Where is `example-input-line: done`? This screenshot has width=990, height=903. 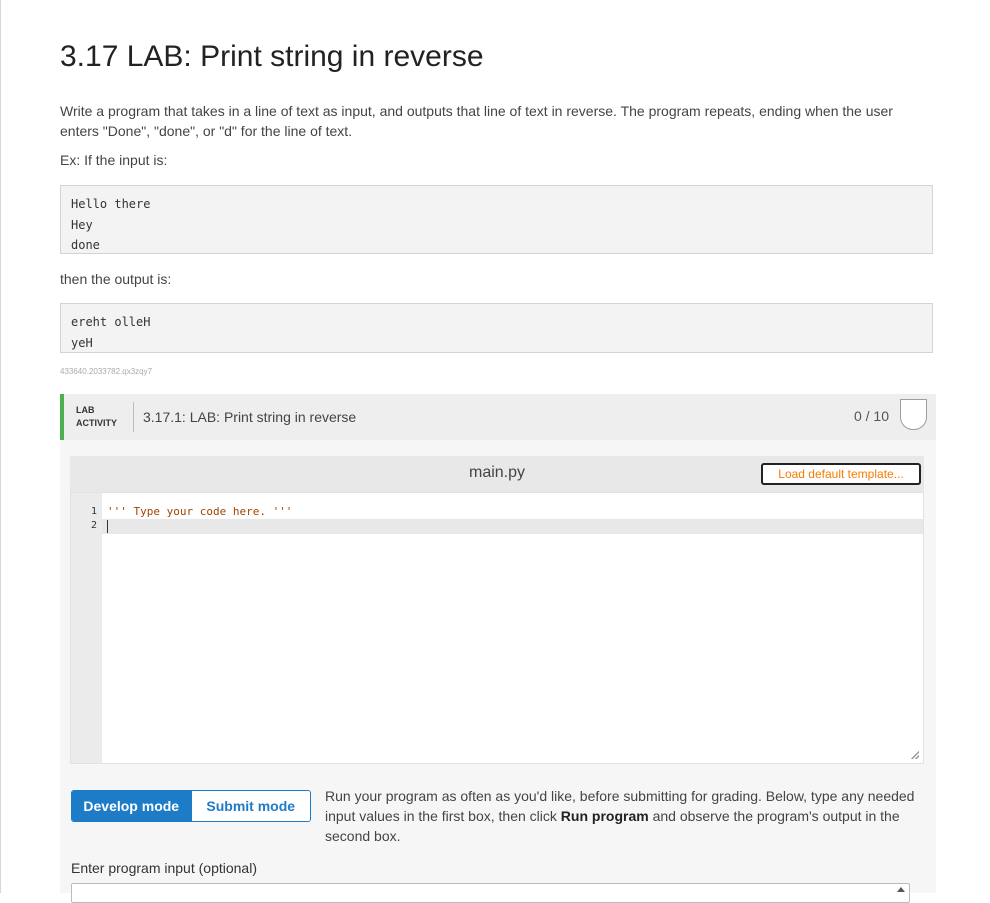 example-input-line: done is located at coordinates (85, 245).